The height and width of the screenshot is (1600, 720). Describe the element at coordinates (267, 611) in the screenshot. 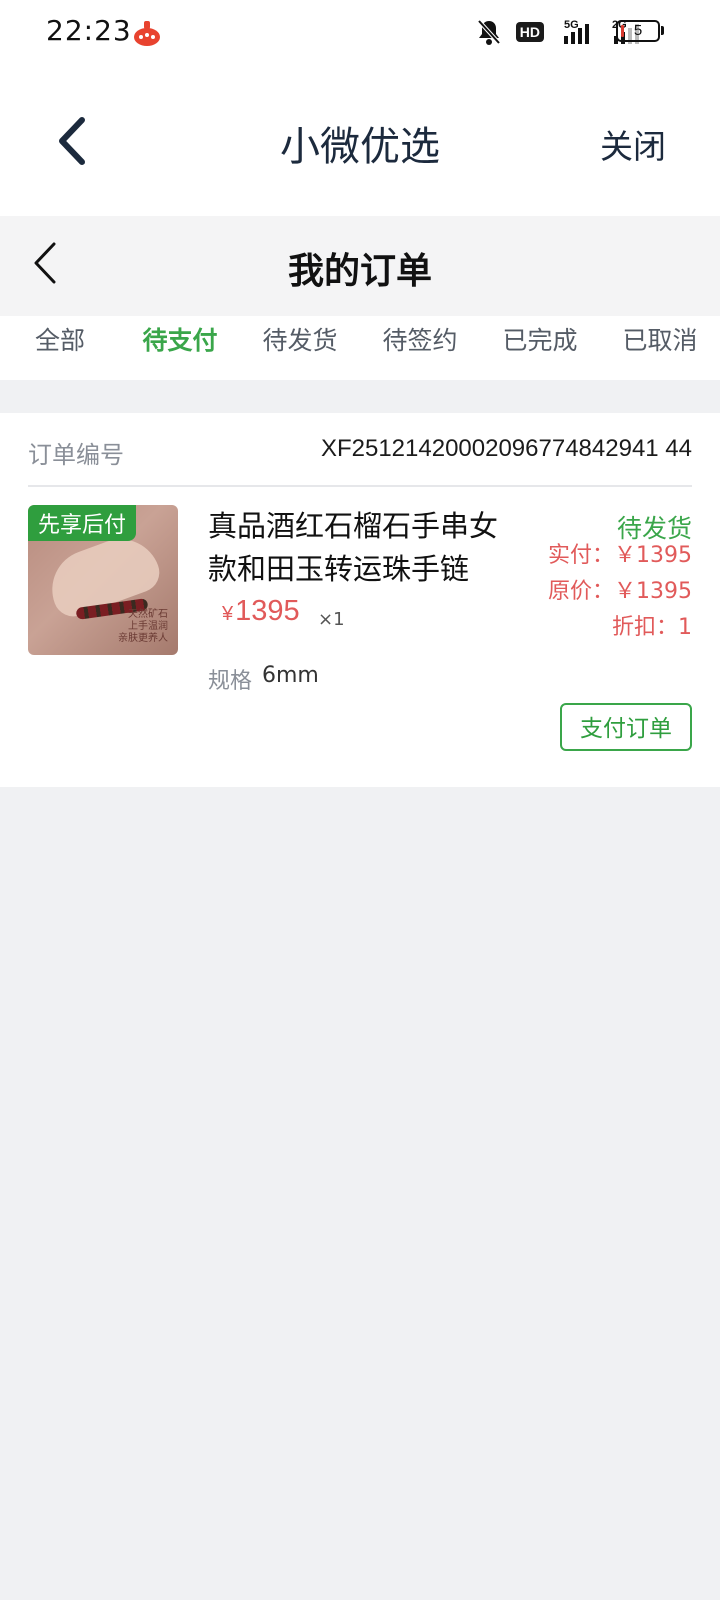

I see `price-value: 1395` at that location.